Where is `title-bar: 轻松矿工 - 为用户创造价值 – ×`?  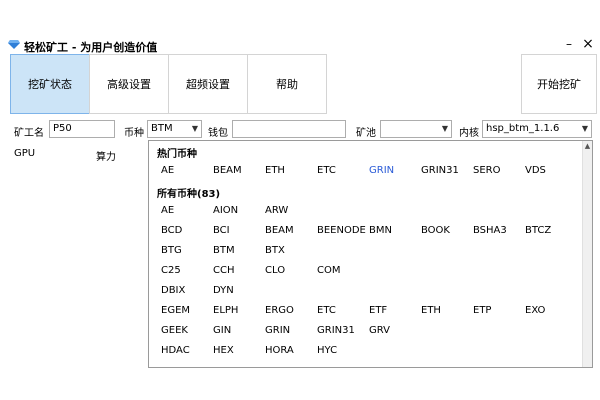
title-bar: 轻松矿工 - 为用户创造价值 – × is located at coordinates (300, 46).